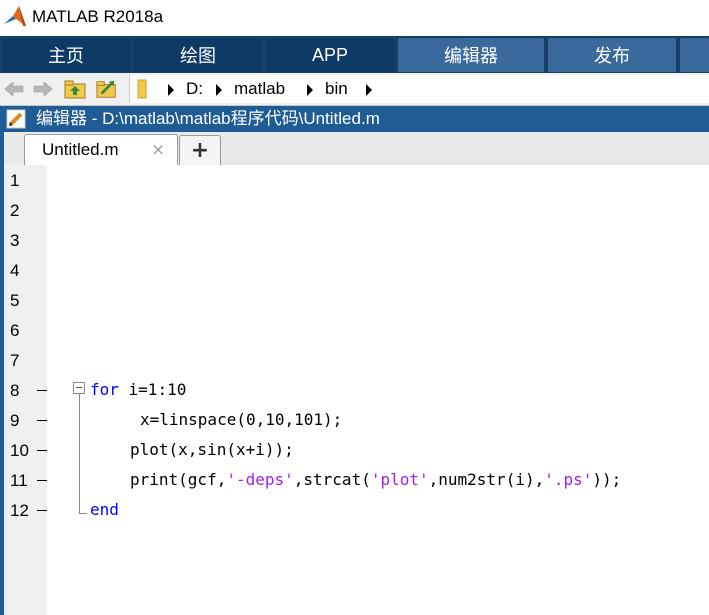 The image size is (709, 615). Describe the element at coordinates (694, 55) in the screenshot. I see `tab-overflow` at that location.